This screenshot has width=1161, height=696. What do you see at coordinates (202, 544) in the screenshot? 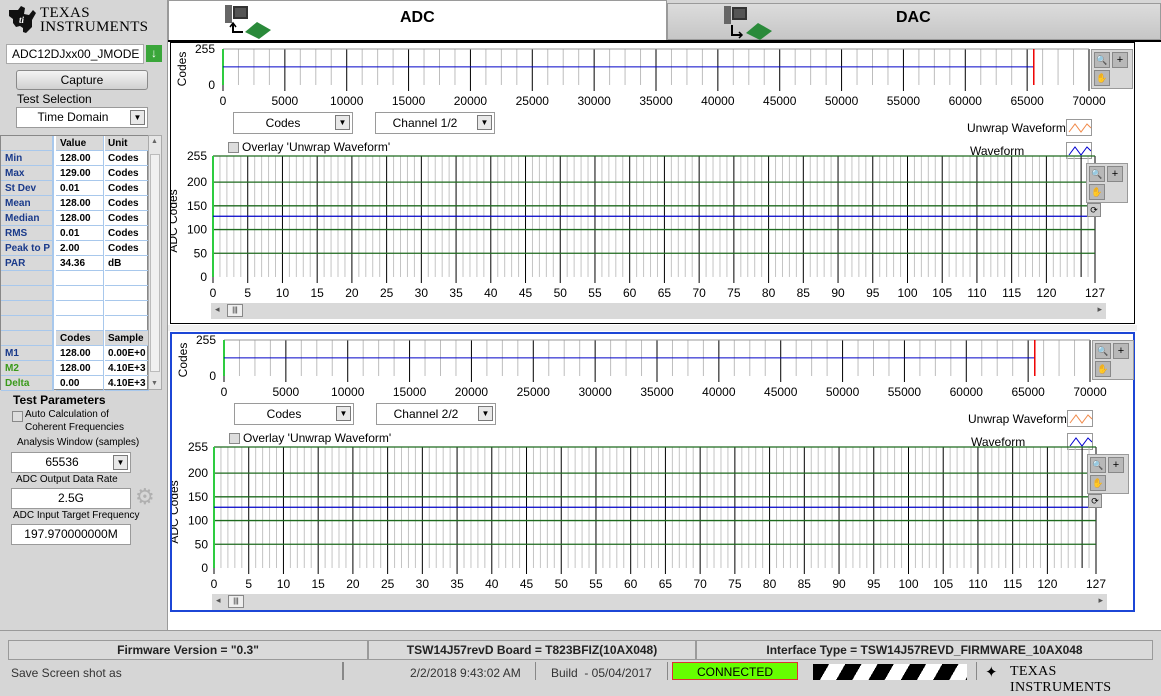
I see `y-tick-label: 50` at bounding box center [202, 544].